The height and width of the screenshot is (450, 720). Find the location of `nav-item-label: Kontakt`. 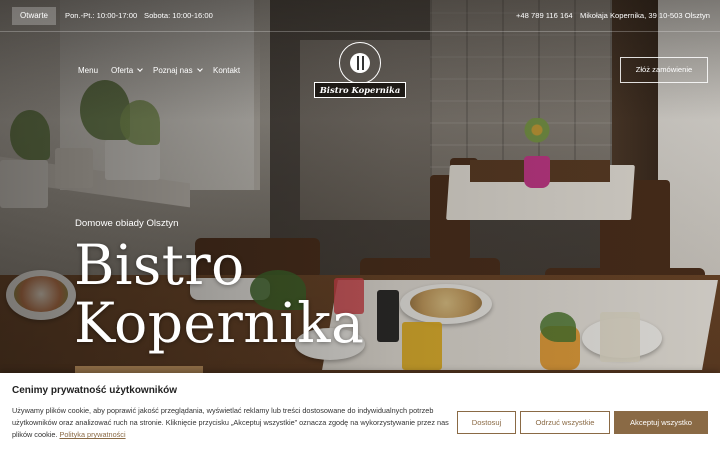

nav-item-label: Kontakt is located at coordinates (227, 70).